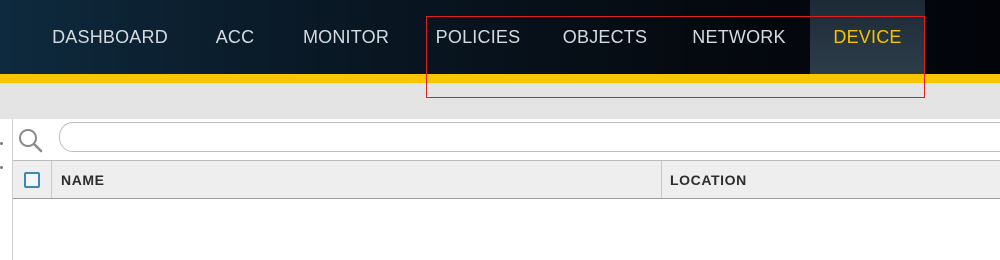 This screenshot has width=1000, height=260. Describe the element at coordinates (605, 37) in the screenshot. I see `tab-objects: OBJECTS` at that location.